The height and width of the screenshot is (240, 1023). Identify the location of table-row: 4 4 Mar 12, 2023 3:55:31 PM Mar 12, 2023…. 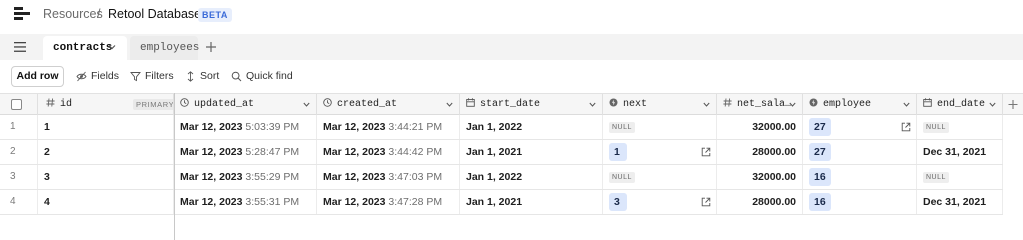
(501, 202).